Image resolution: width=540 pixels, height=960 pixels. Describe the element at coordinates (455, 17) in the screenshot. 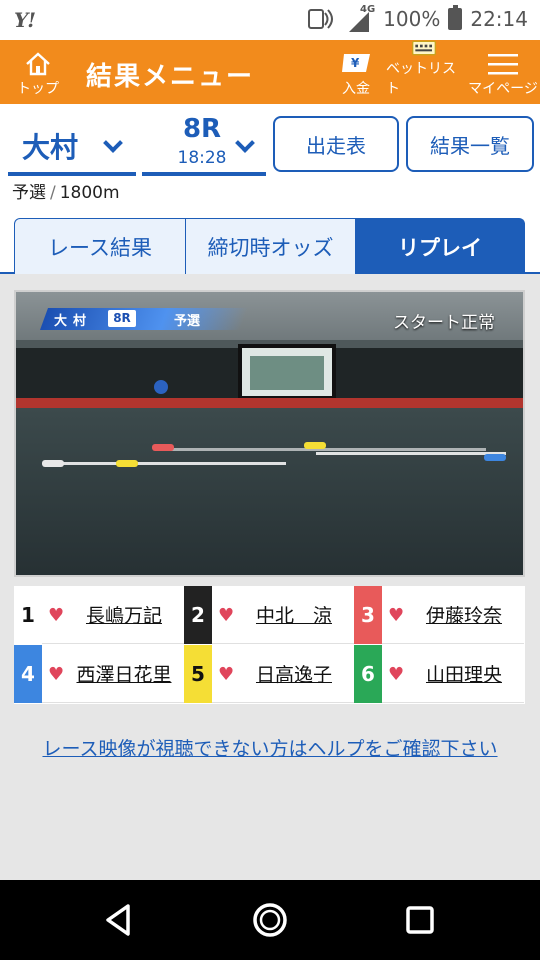

I see `battery-icon` at that location.